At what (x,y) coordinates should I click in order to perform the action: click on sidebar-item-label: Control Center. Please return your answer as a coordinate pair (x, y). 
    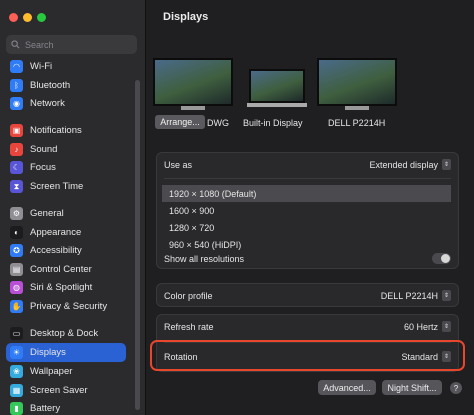
    Looking at the image, I should click on (61, 269).